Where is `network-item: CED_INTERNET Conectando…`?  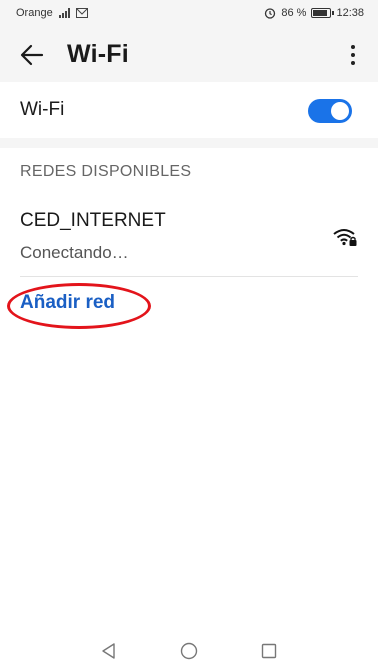 network-item: CED_INTERNET Conectando… is located at coordinates (189, 238).